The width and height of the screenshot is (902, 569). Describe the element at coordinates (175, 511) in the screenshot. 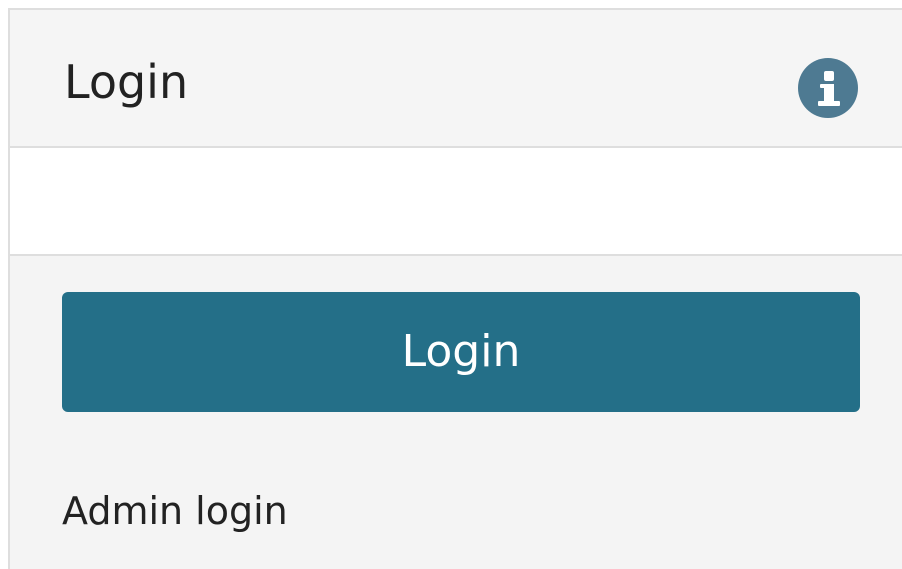

I see `admin-login-link: Admin login` at that location.